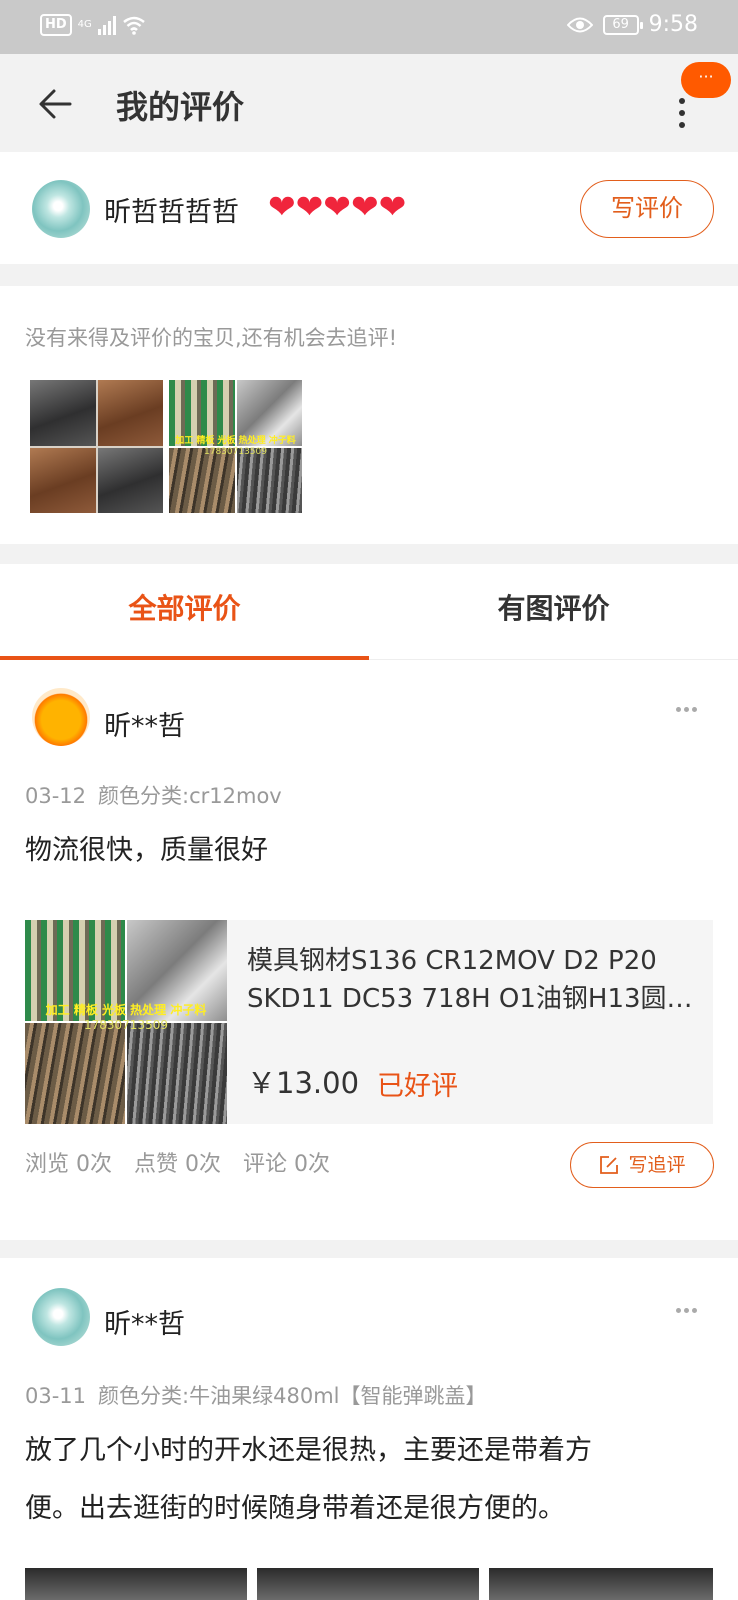 This screenshot has width=738, height=1600. What do you see at coordinates (452, 961) in the screenshot?
I see `product-name-line: 模具钢材S136 CR12MOV D2 P20` at bounding box center [452, 961].